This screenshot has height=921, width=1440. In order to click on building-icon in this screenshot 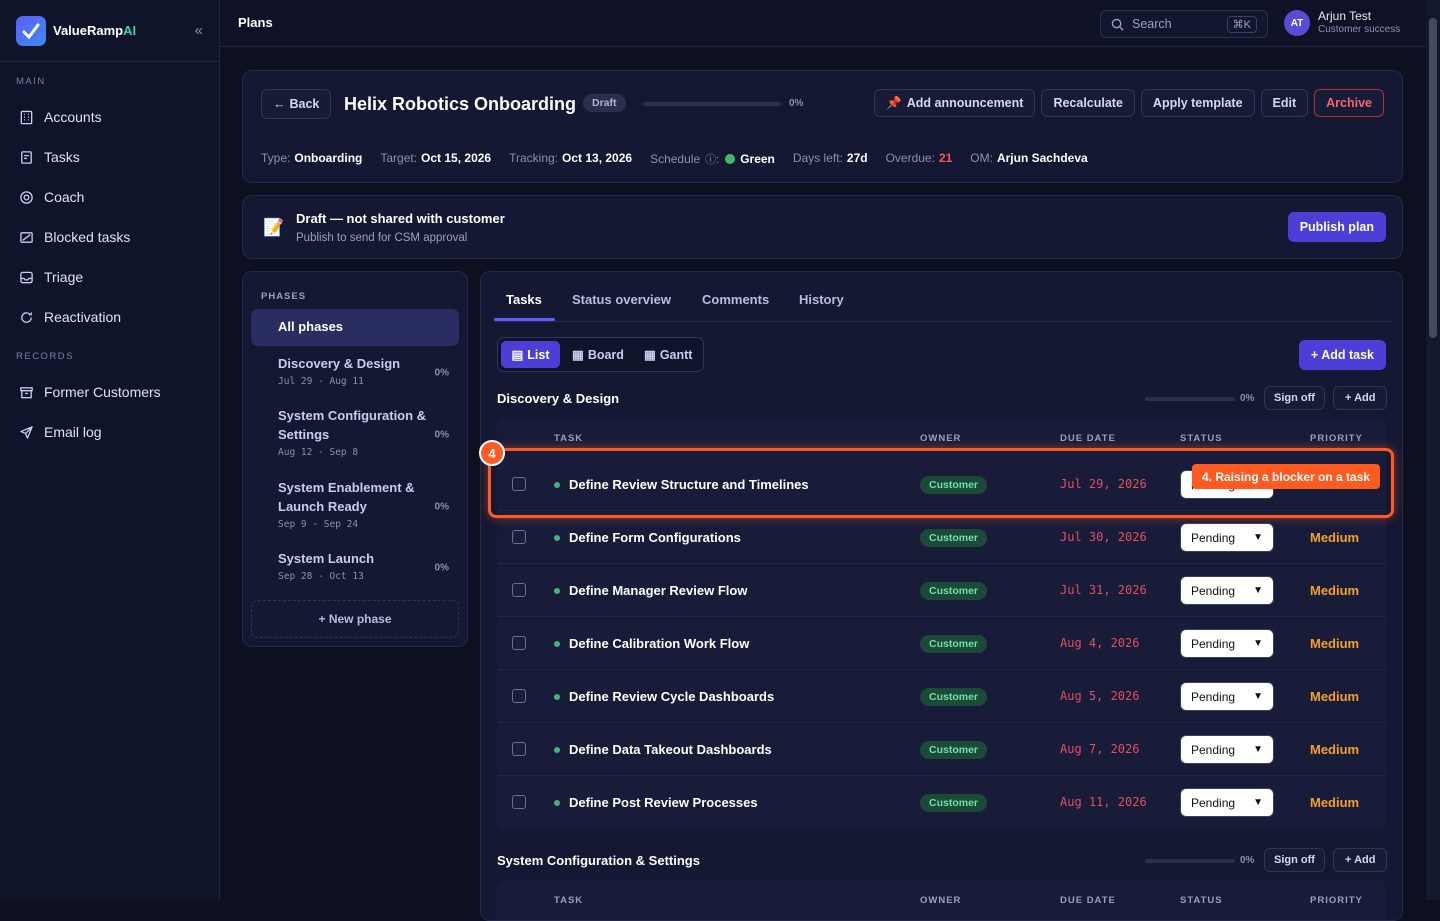, I will do `click(26, 117)`.